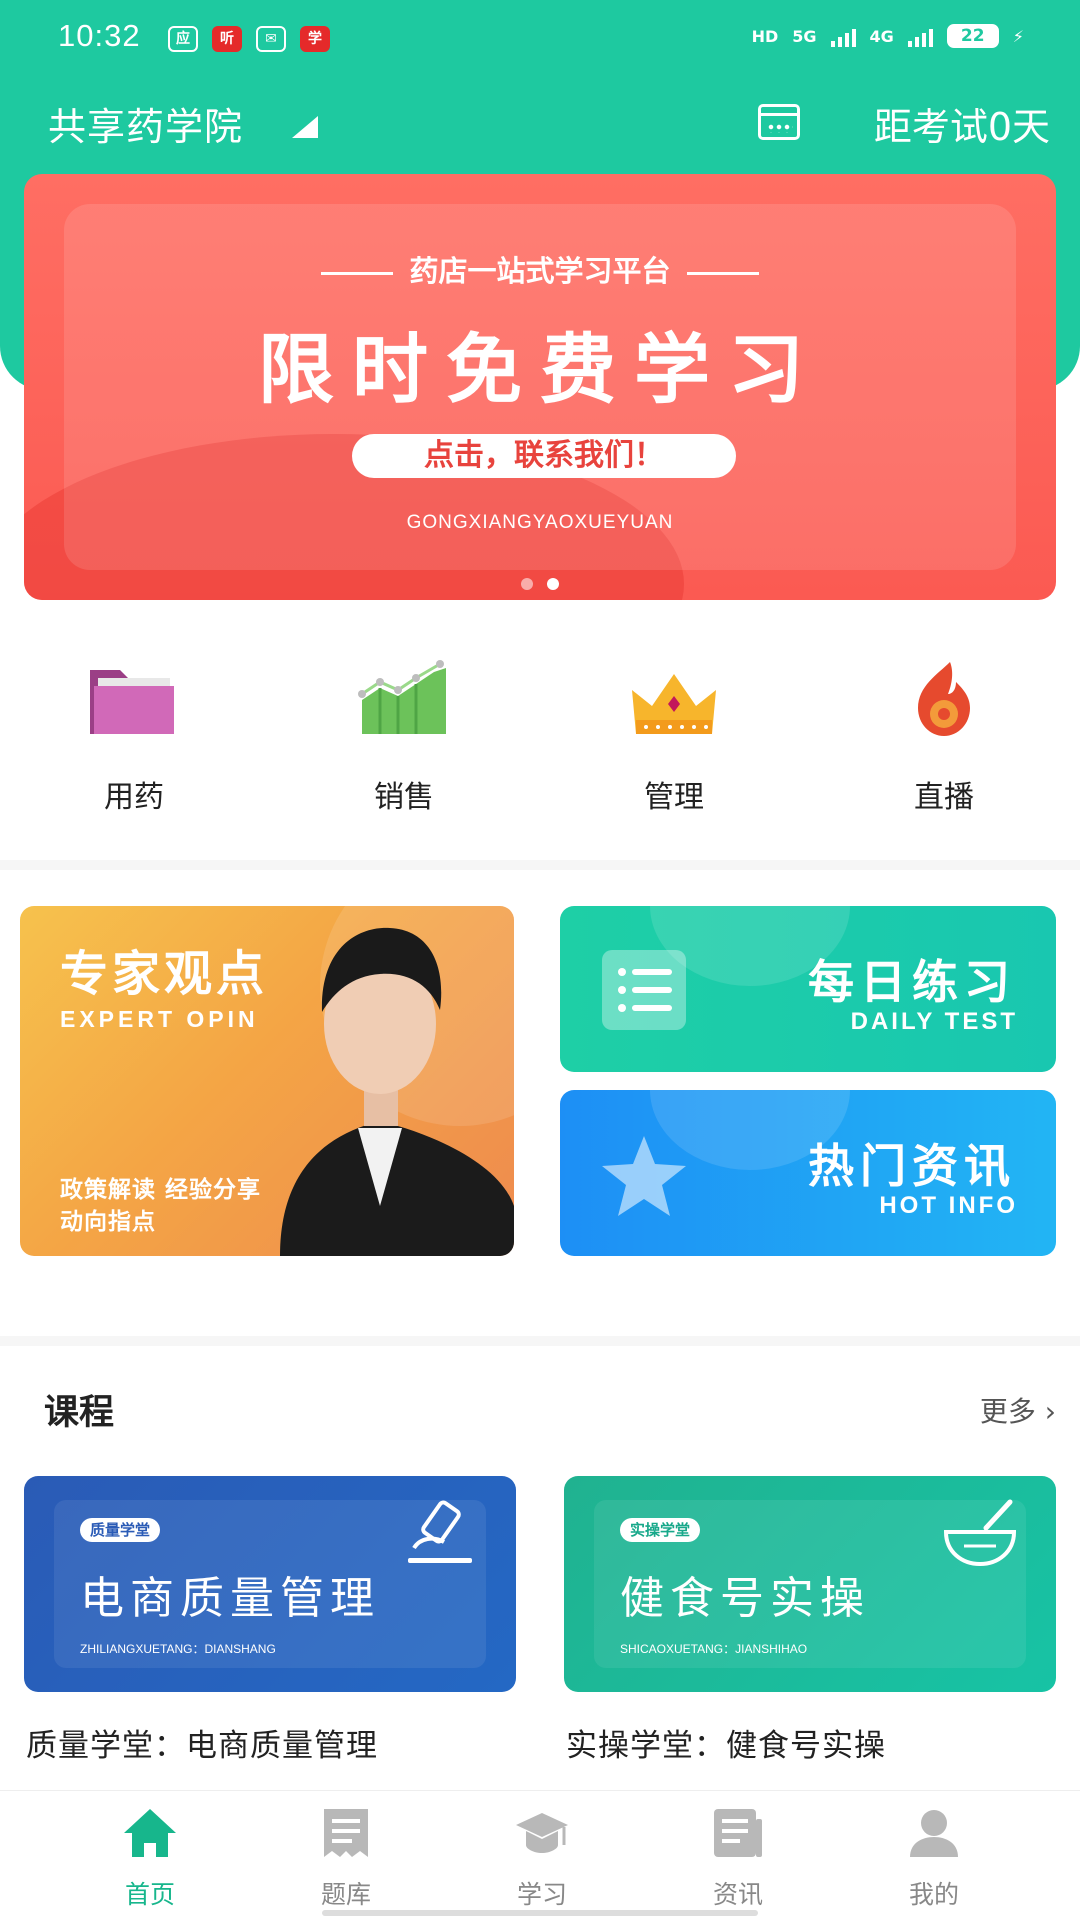 The image size is (1080, 1920). I want to click on app-notification-icon: 学, so click(315, 39).